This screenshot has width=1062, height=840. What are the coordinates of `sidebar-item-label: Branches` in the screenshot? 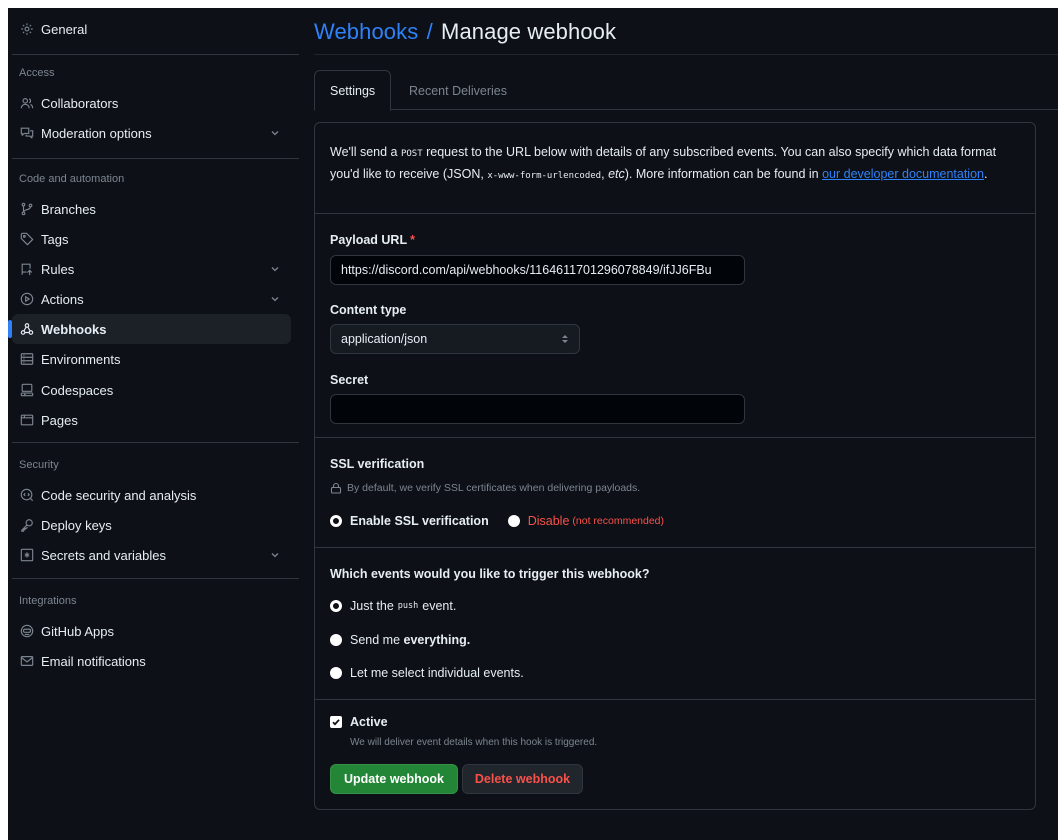 It's located at (68, 209).